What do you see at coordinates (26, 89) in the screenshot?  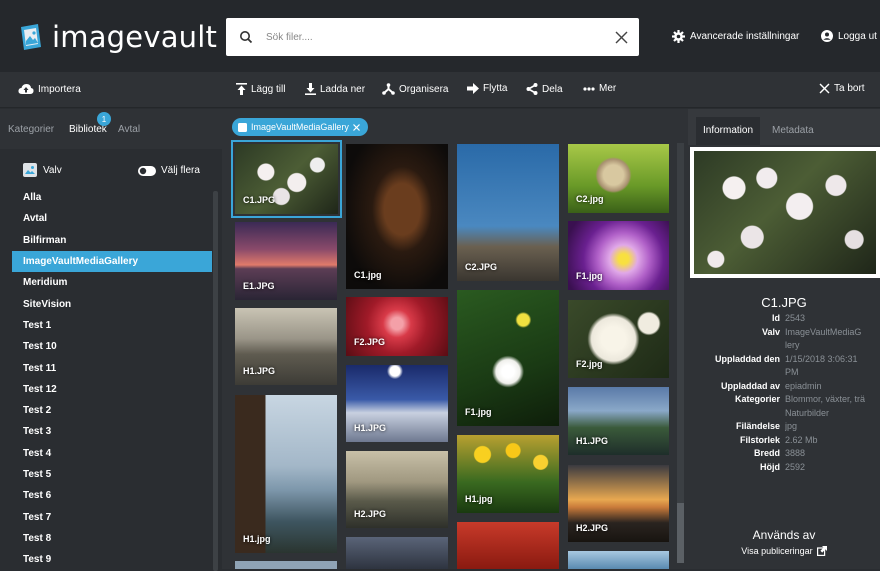 I see `cloud-upload-icon` at bounding box center [26, 89].